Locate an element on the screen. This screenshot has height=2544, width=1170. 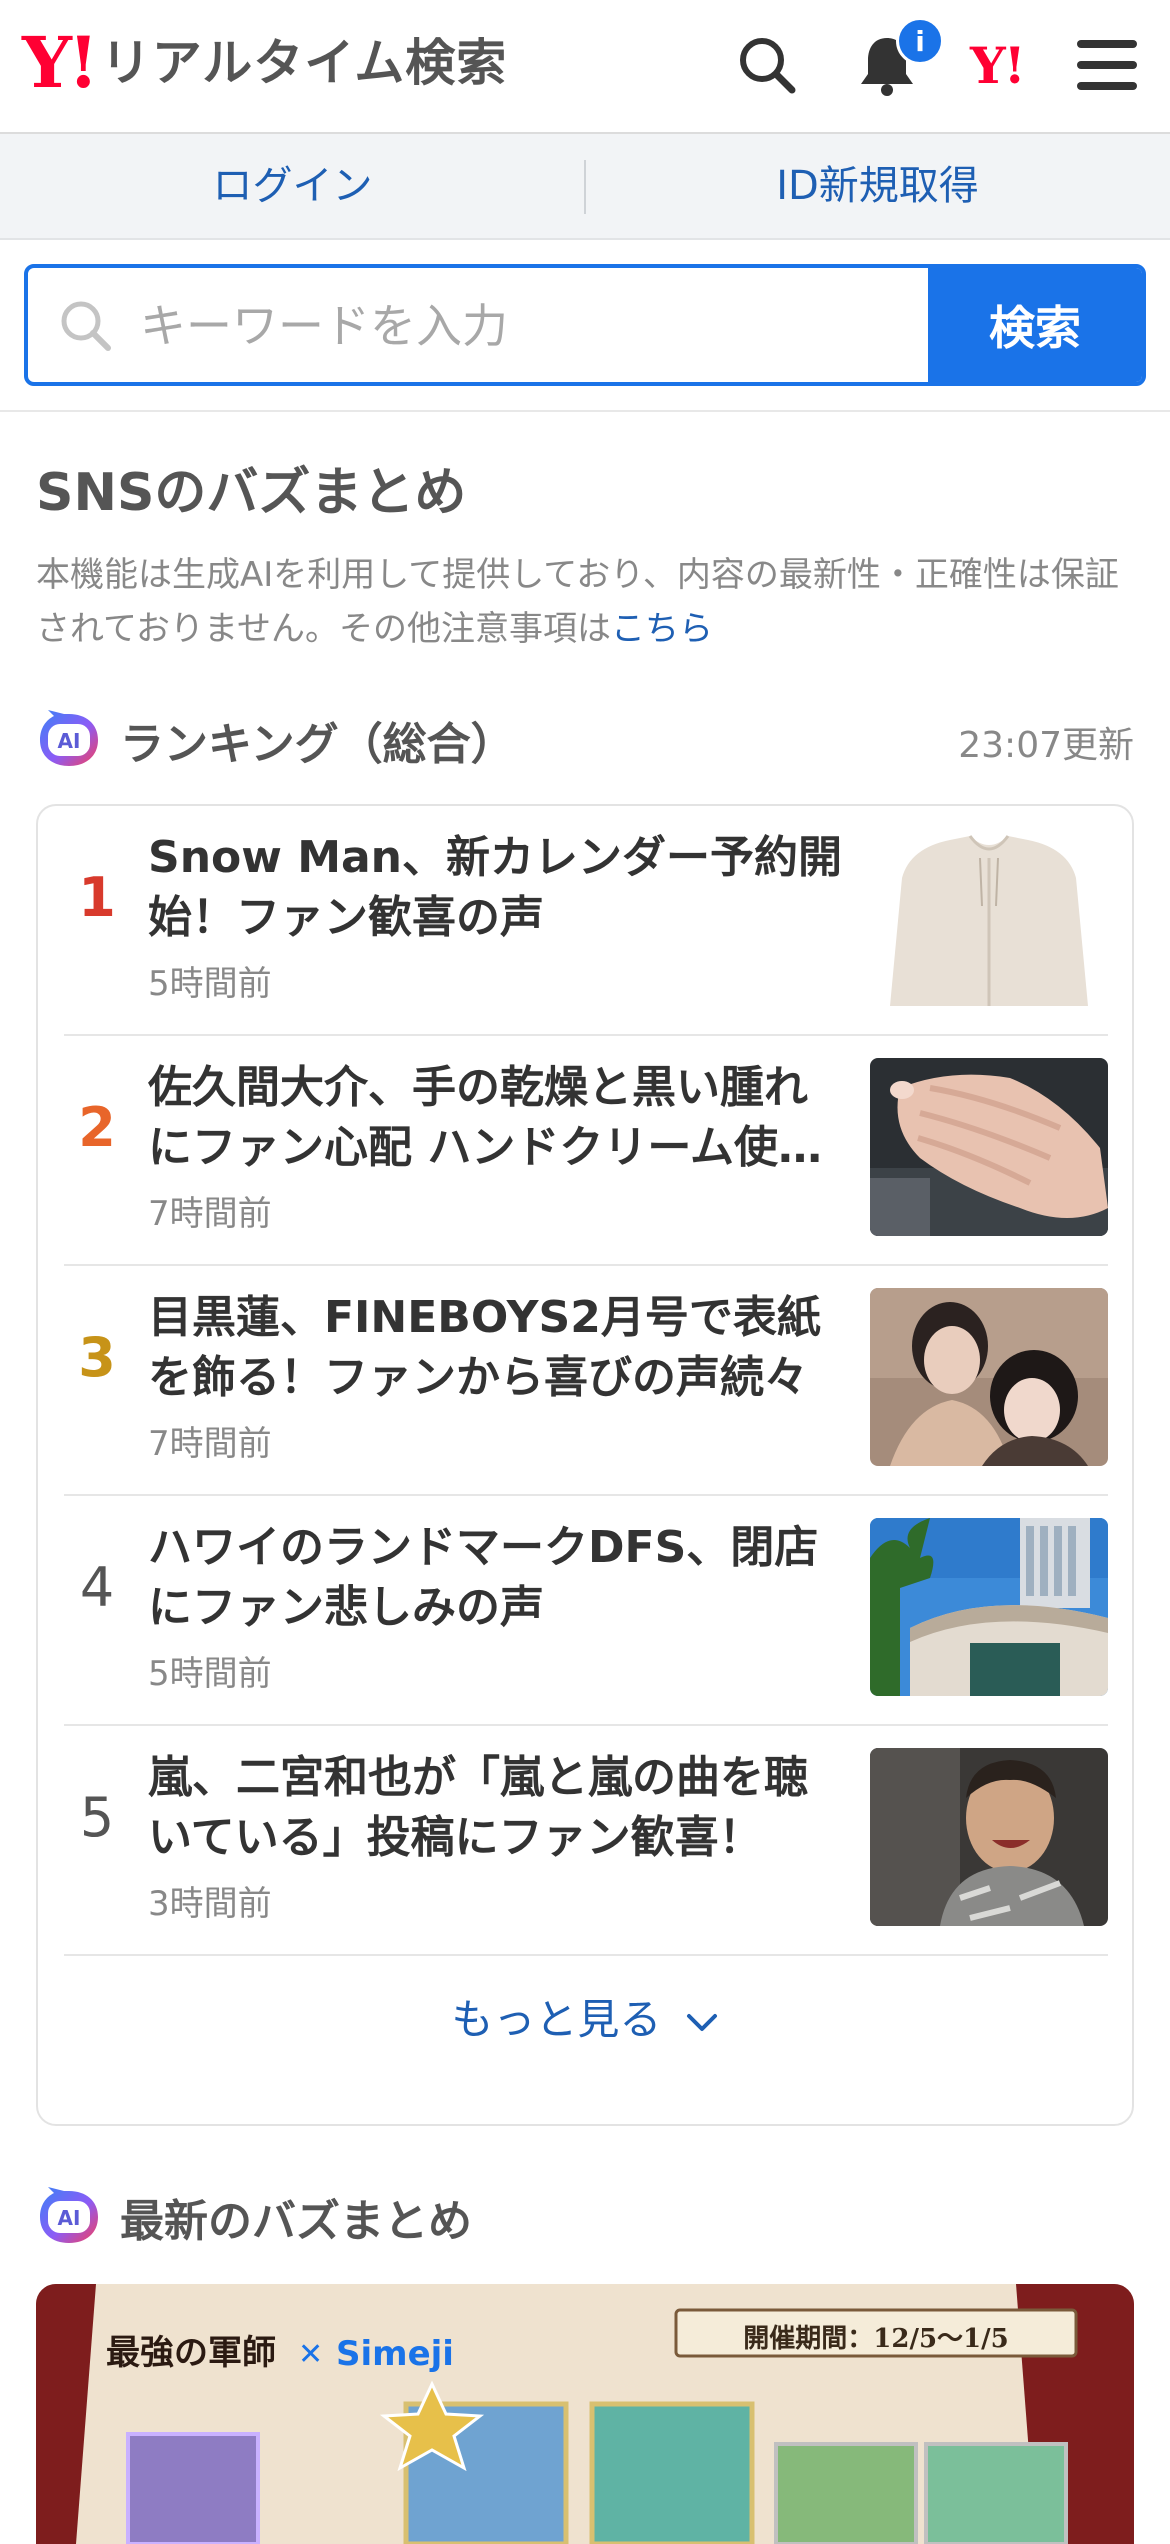
chevron-down-icon is located at coordinates (701, 2022).